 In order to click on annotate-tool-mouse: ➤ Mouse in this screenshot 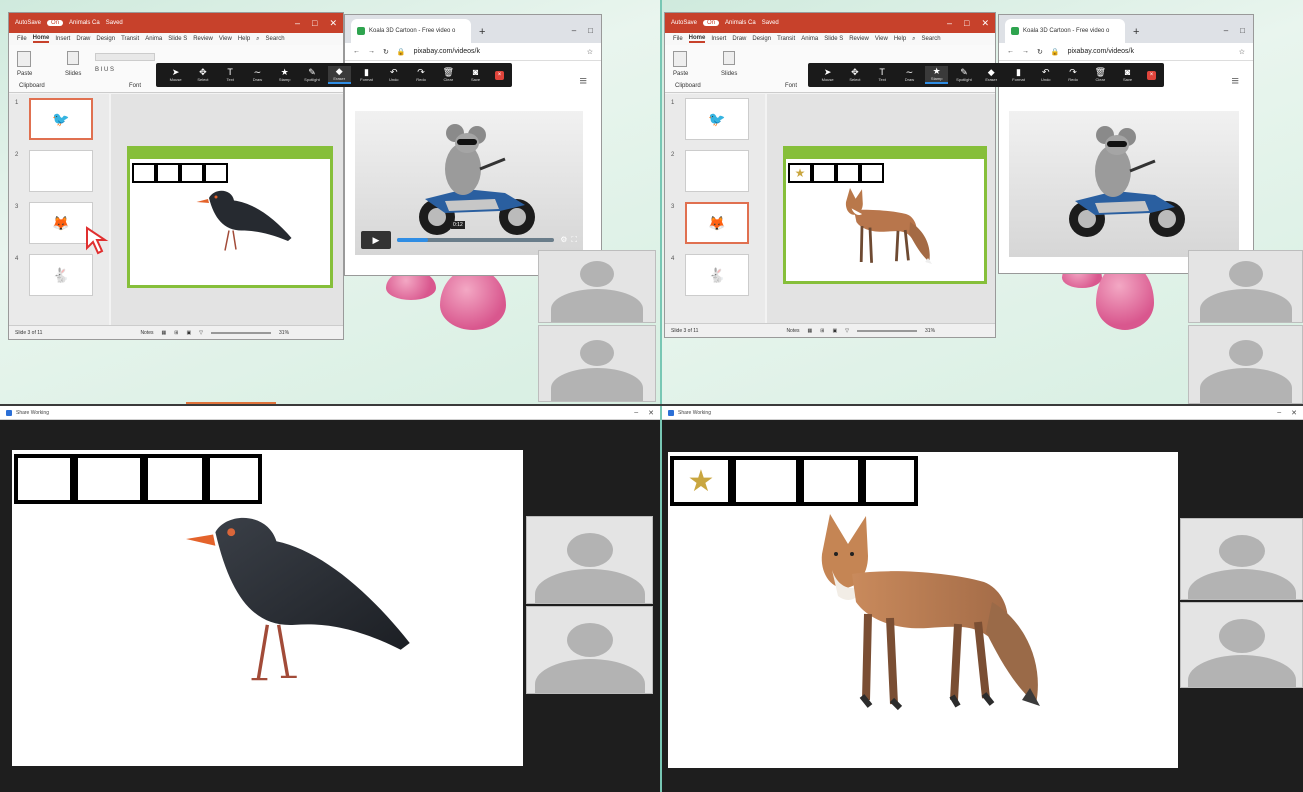, I will do `click(827, 75)`.